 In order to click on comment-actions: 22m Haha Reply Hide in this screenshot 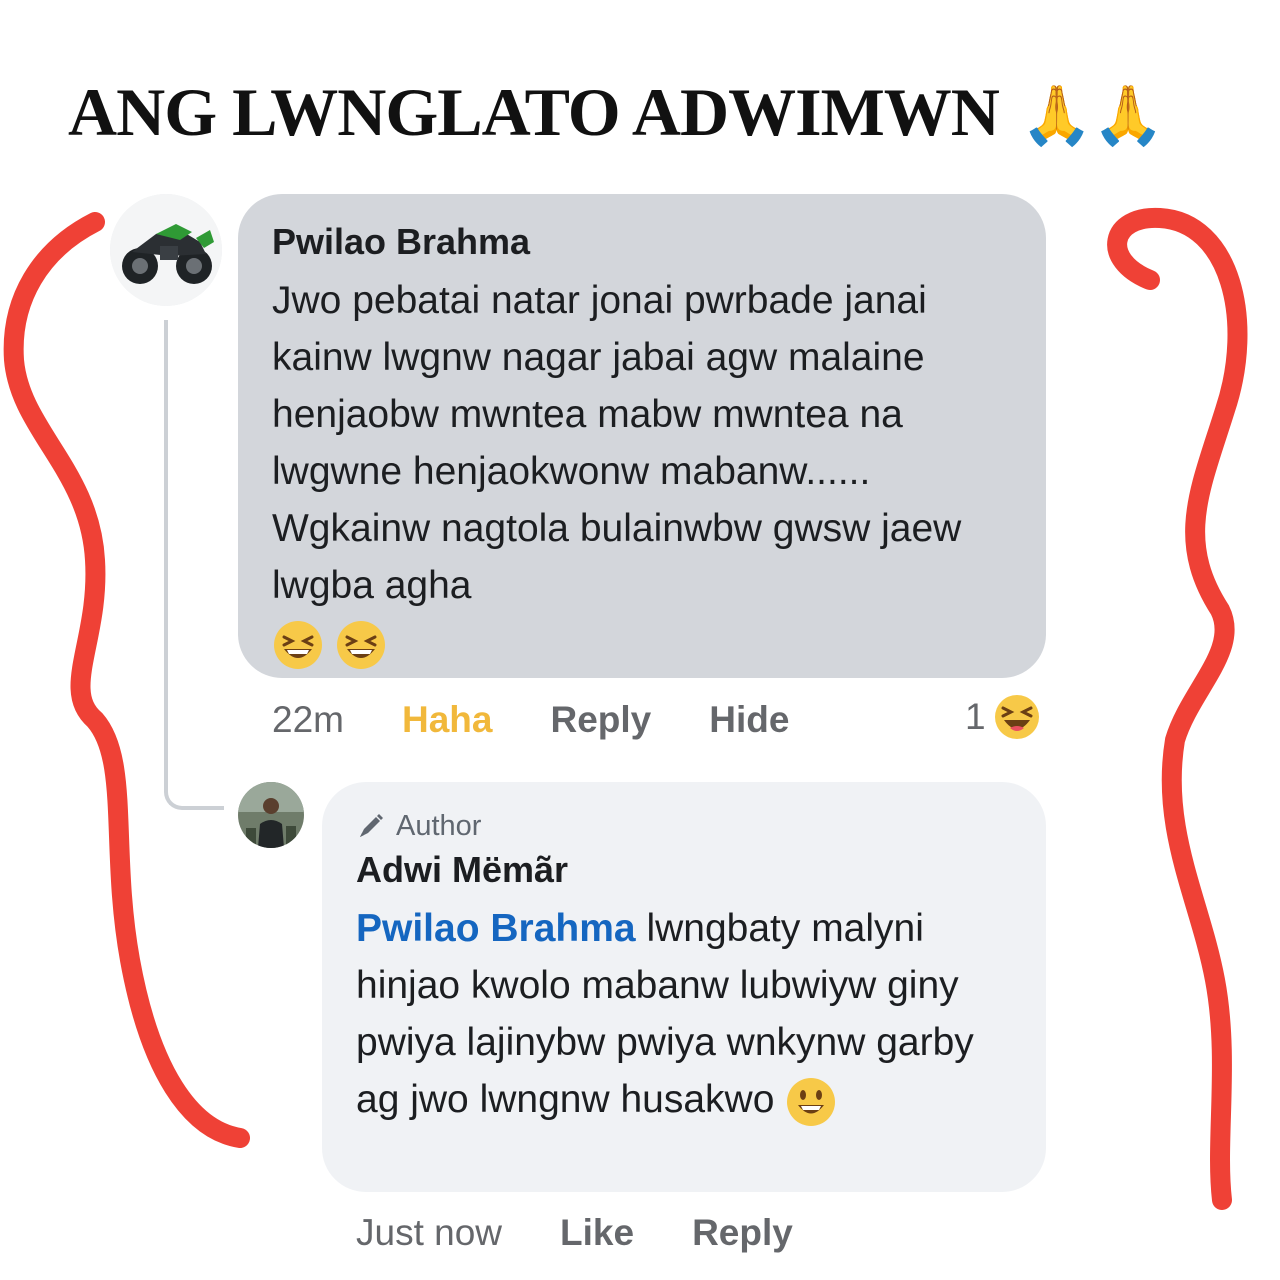, I will do `click(559, 720)`.